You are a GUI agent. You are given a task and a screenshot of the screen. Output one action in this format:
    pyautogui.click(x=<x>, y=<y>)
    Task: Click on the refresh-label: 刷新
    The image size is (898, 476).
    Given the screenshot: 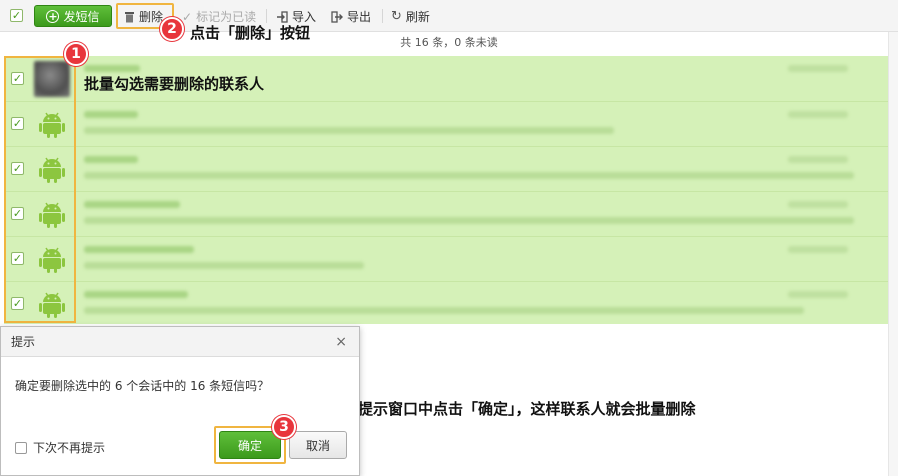 What is the action you would take?
    pyautogui.click(x=417, y=17)
    